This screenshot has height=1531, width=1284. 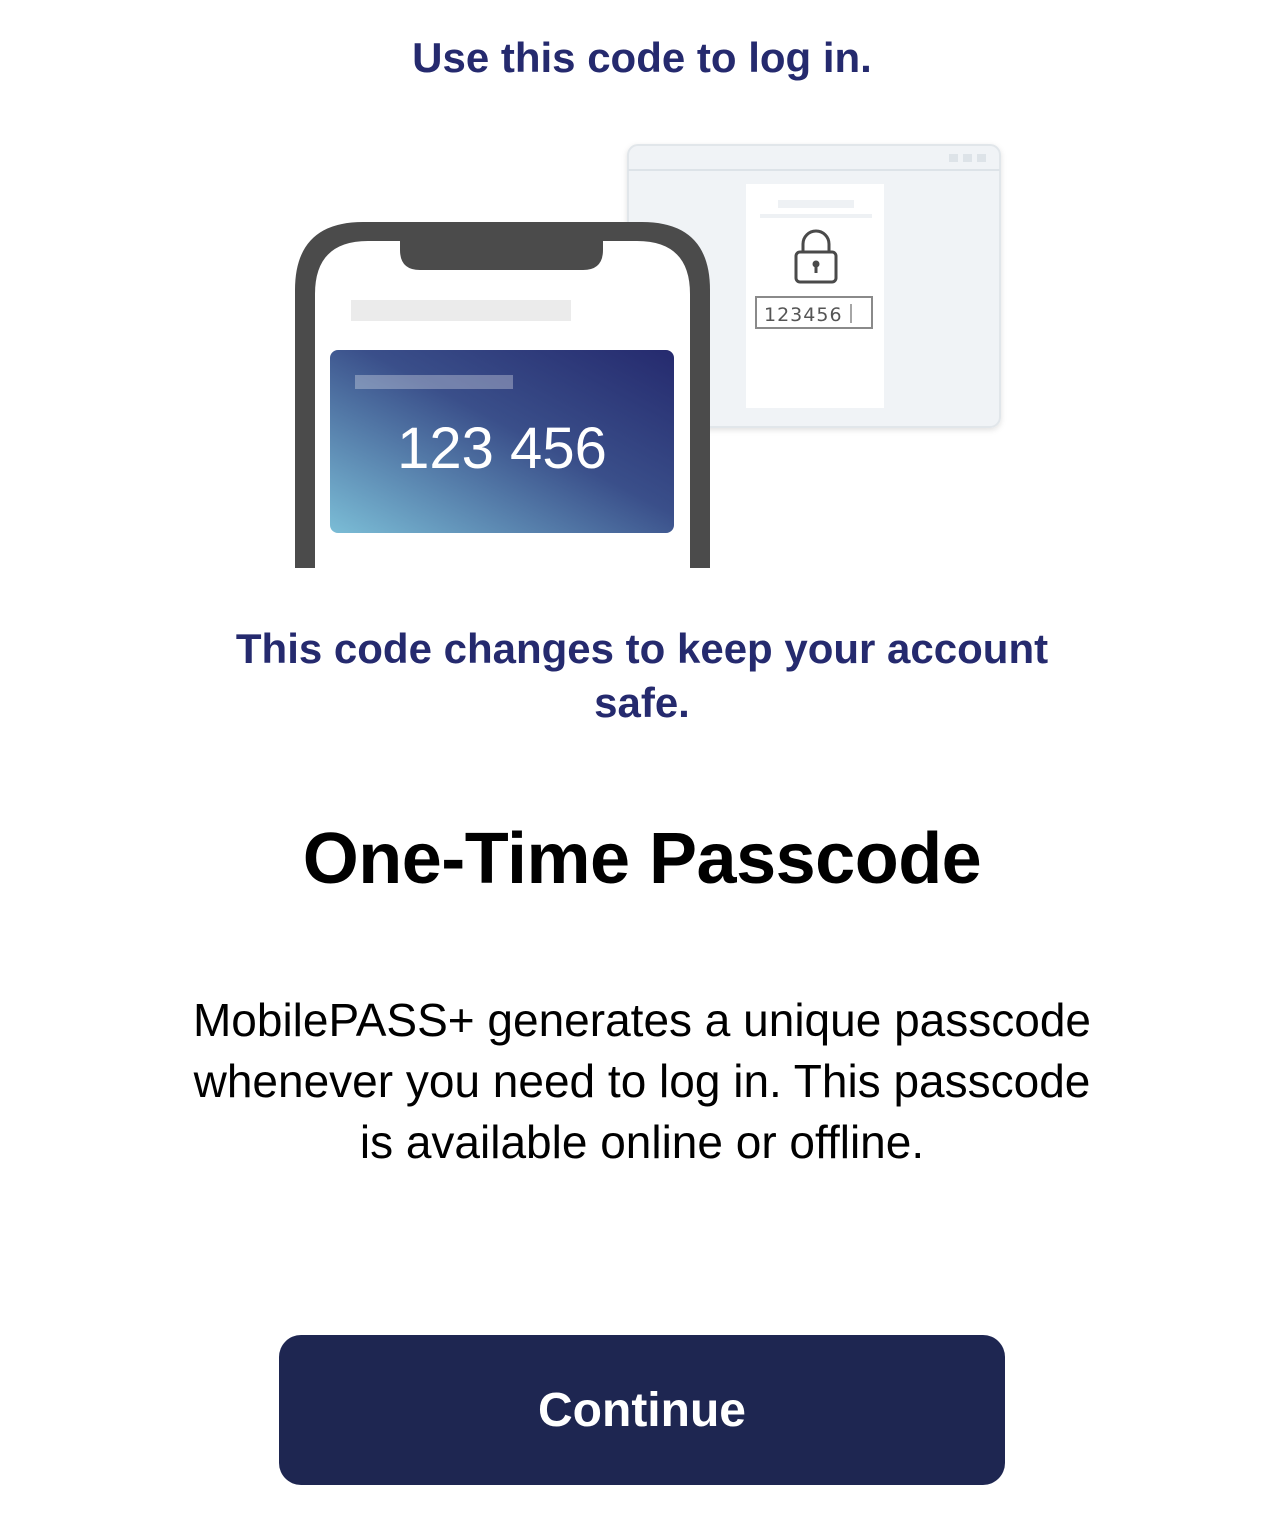 I want to click on passcode-field-value: 123456, so click(x=803, y=315).